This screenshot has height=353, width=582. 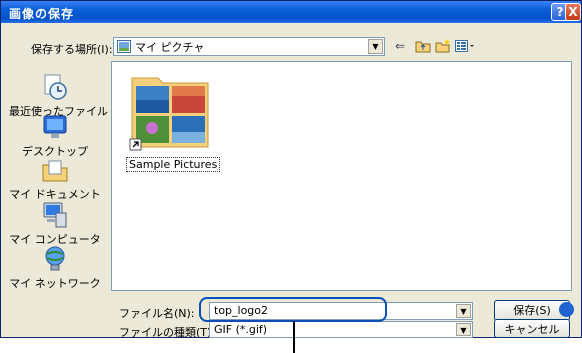 I want to click on callout-pointer, so click(x=294, y=337).